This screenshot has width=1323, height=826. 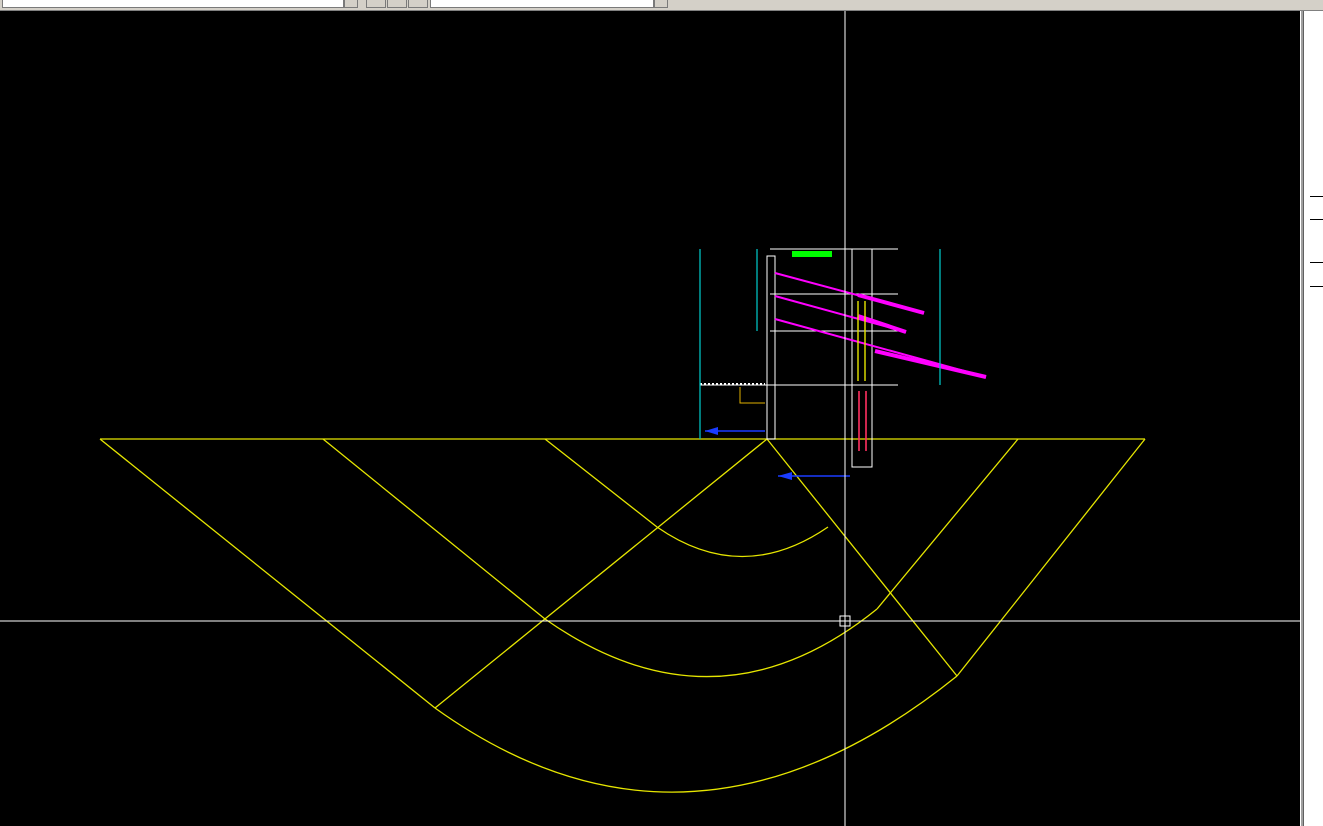 What do you see at coordinates (777, 453) in the screenshot?
I see `water-level` at bounding box center [777, 453].